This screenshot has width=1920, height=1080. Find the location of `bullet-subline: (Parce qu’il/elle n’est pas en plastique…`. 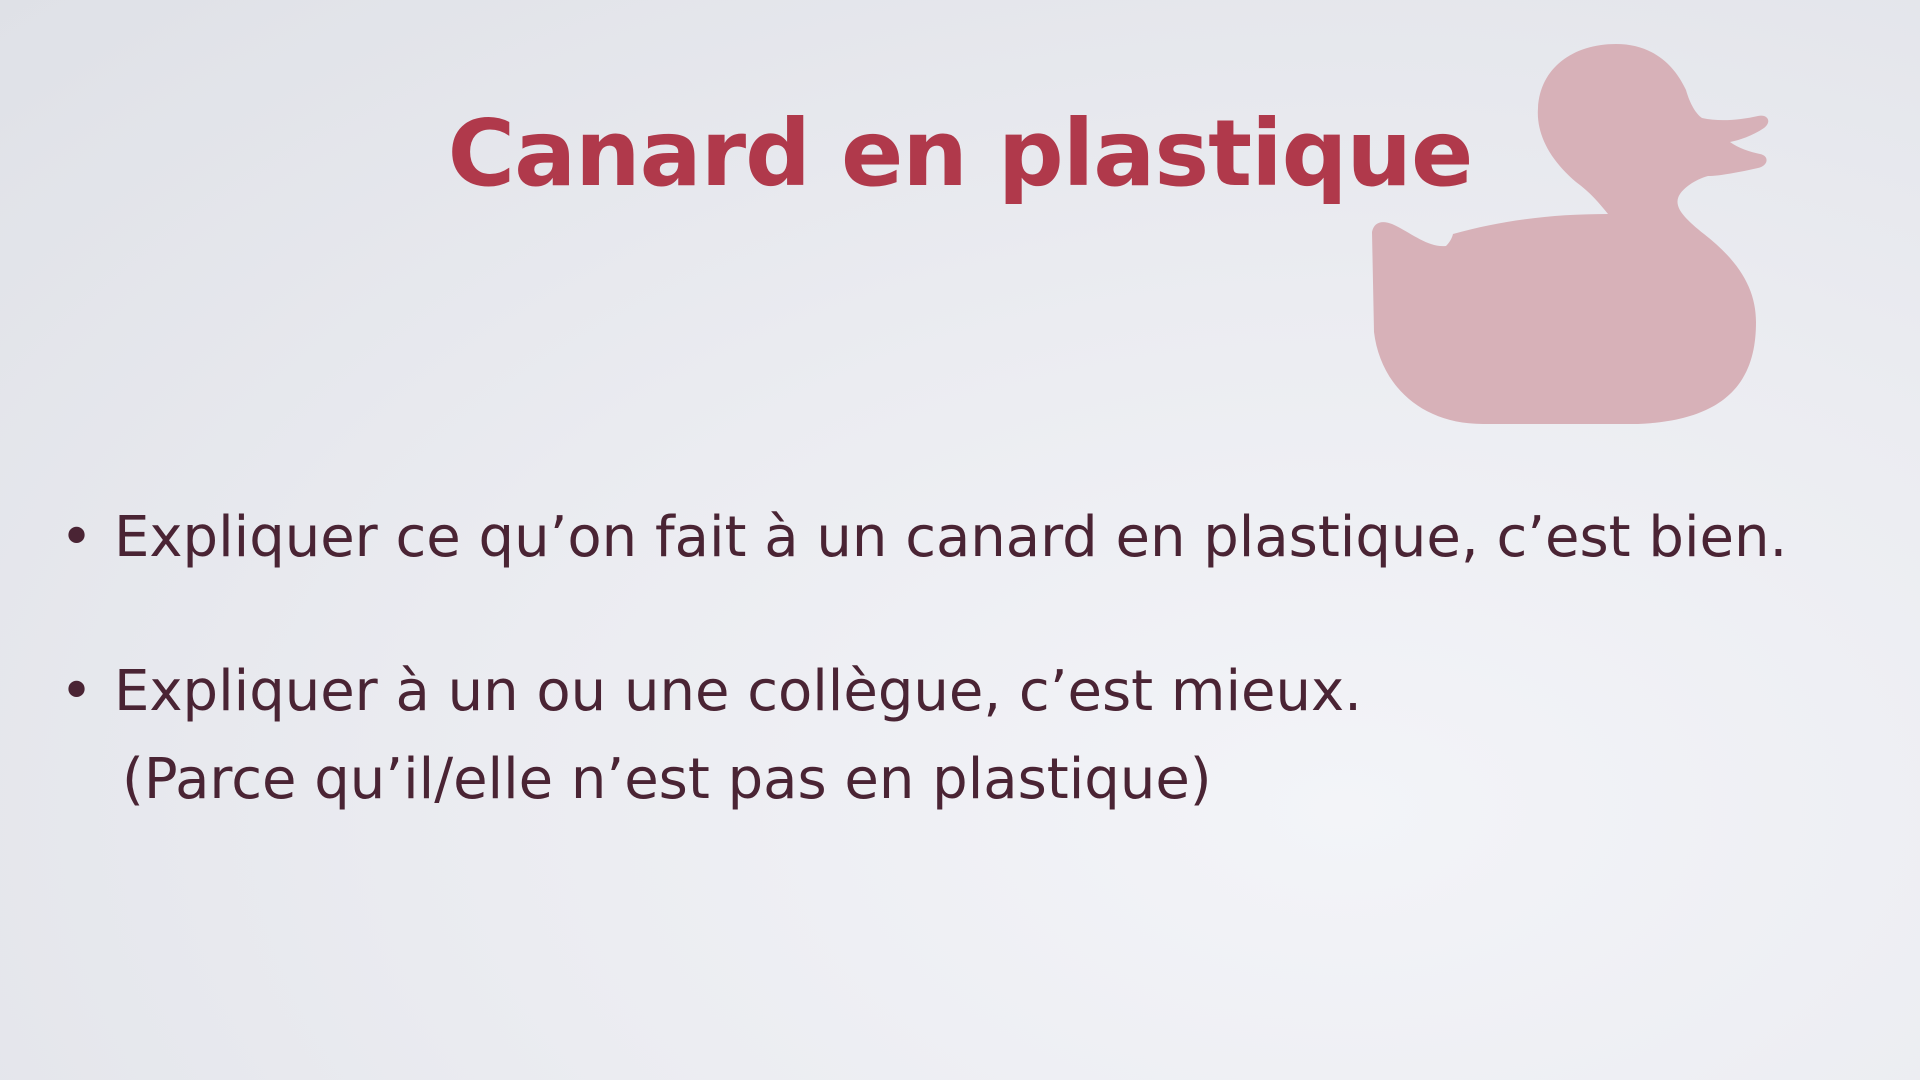

bullet-subline: (Parce qu’il/elle n’est pas en plastique… is located at coordinates (667, 779).